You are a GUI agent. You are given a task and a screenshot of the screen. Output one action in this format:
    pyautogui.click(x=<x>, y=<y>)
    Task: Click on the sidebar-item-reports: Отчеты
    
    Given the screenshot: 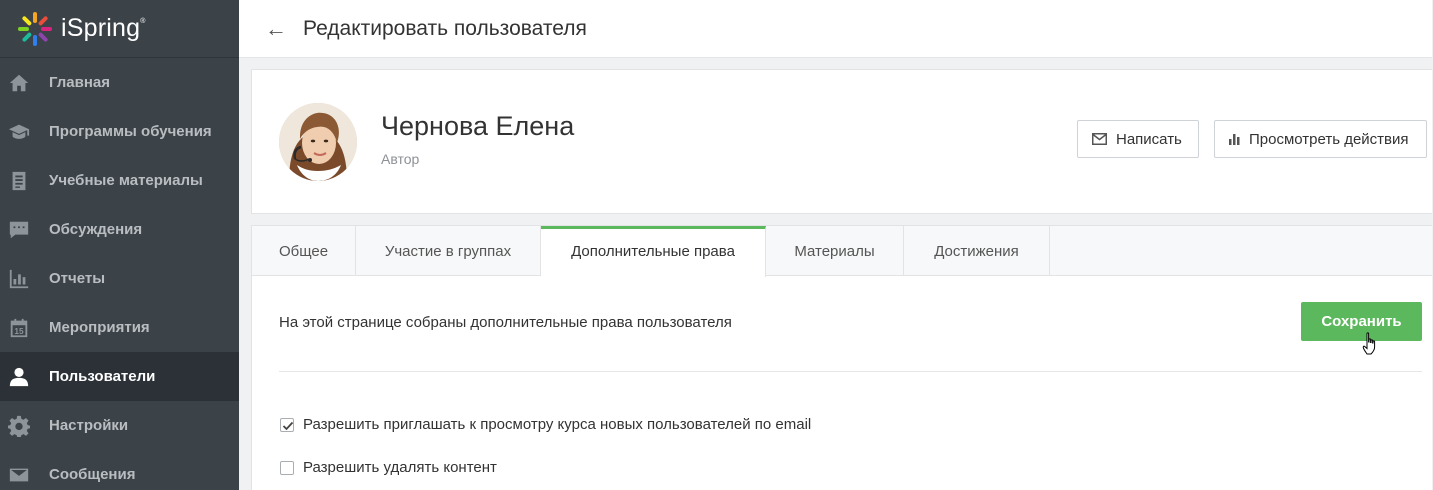 What is the action you would take?
    pyautogui.click(x=119, y=278)
    